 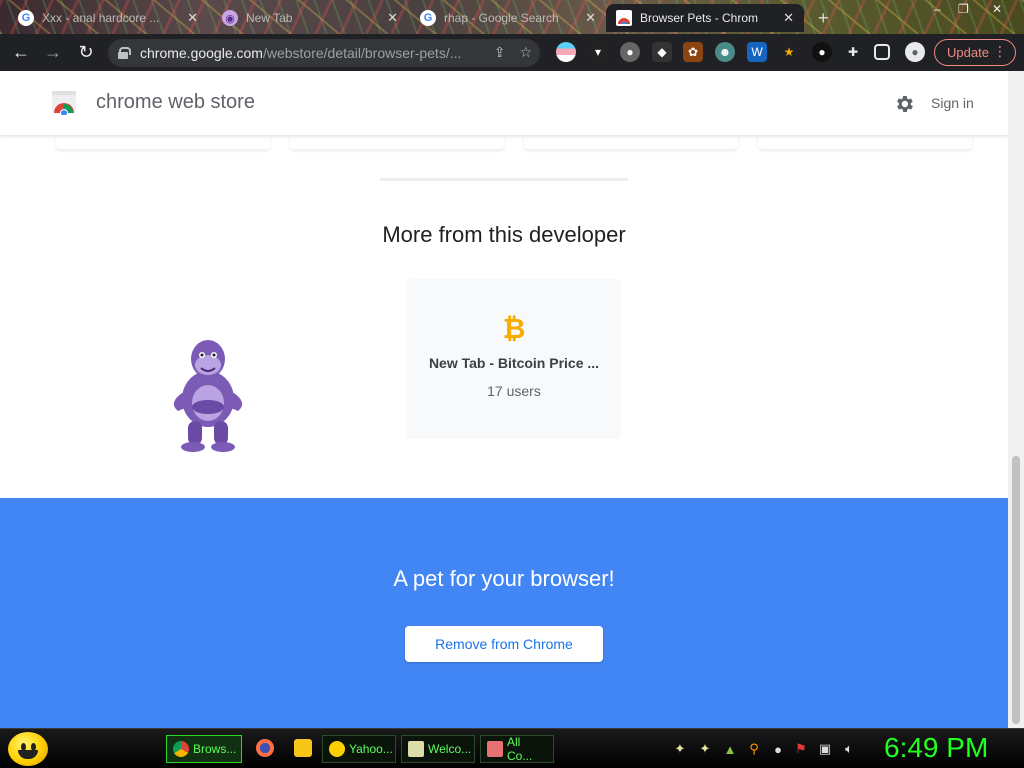 I want to click on tab-3: G rhap - Google Search ✕, so click(x=508, y=18).